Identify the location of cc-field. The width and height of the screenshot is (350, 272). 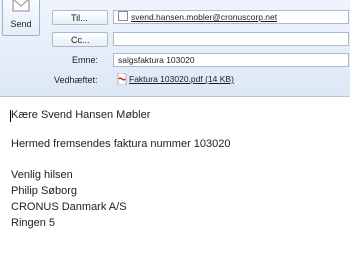
(231, 39).